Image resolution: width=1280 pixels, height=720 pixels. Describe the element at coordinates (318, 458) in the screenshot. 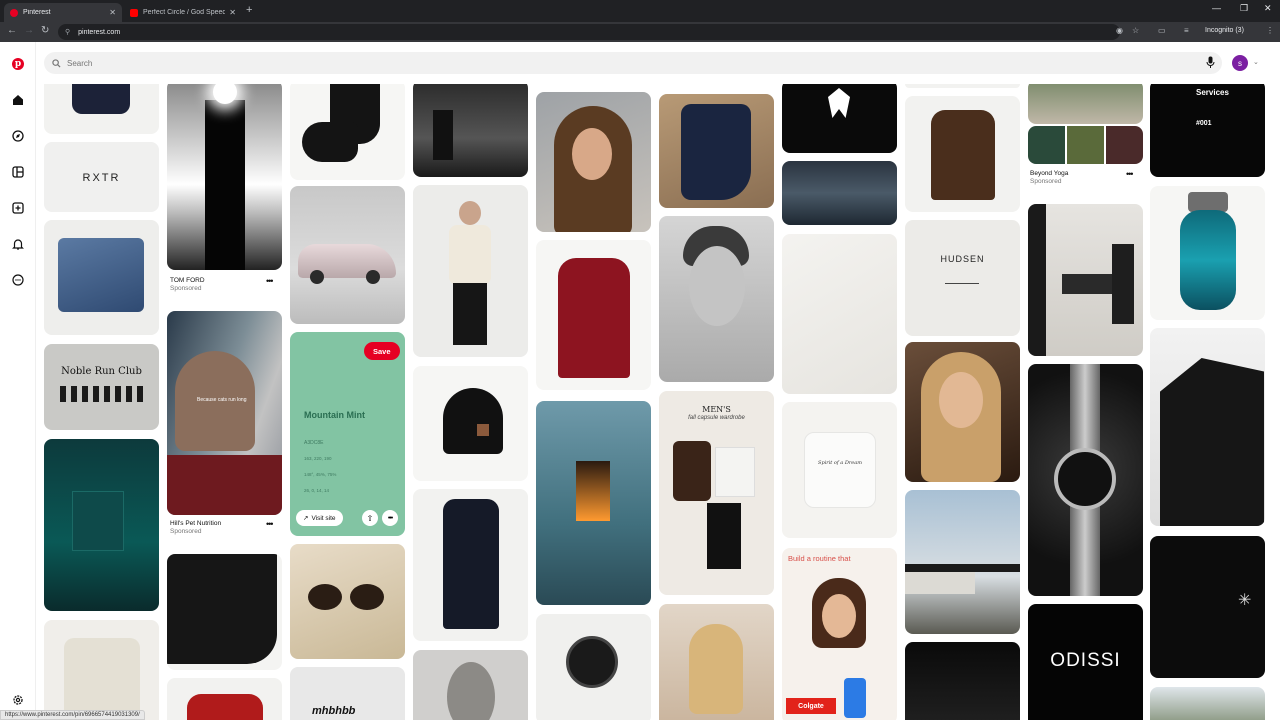

I see `mint-rgb: 163, 220, 190` at that location.